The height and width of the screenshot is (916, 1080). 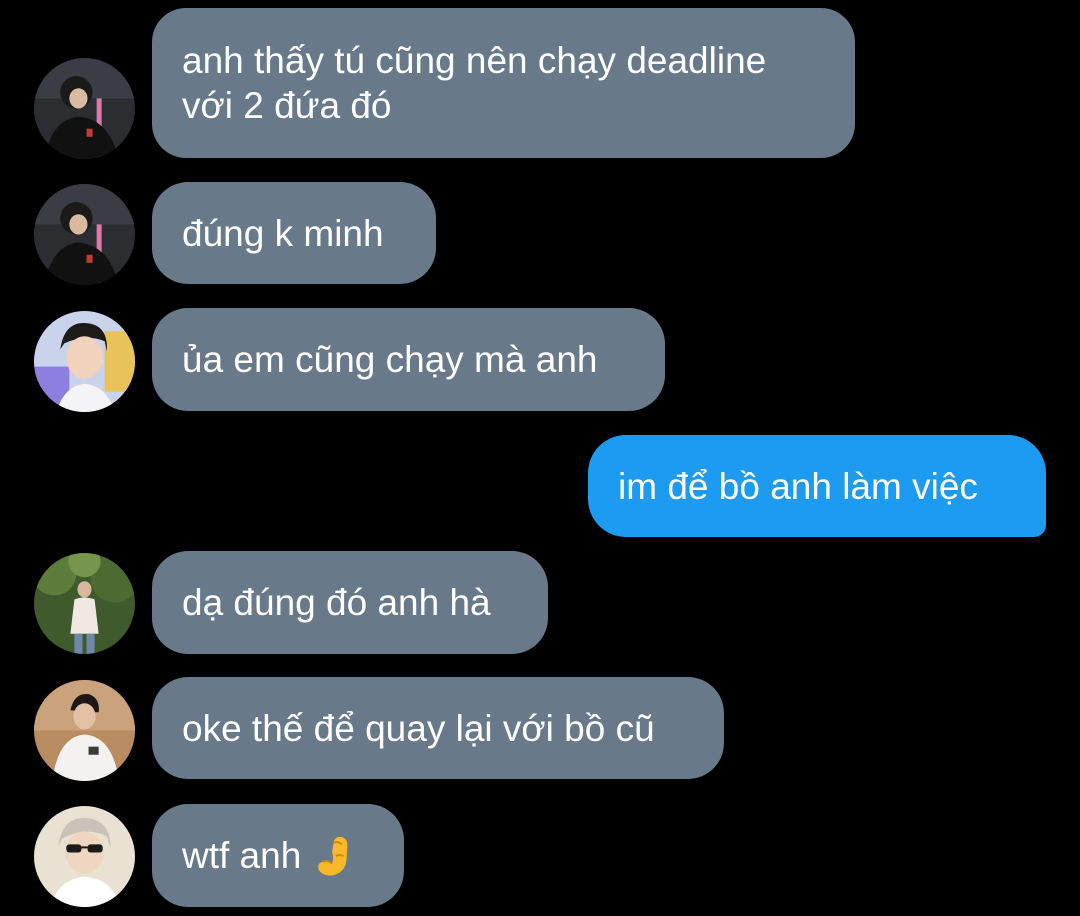 I want to click on avatar-sender-c, so click(x=84, y=603).